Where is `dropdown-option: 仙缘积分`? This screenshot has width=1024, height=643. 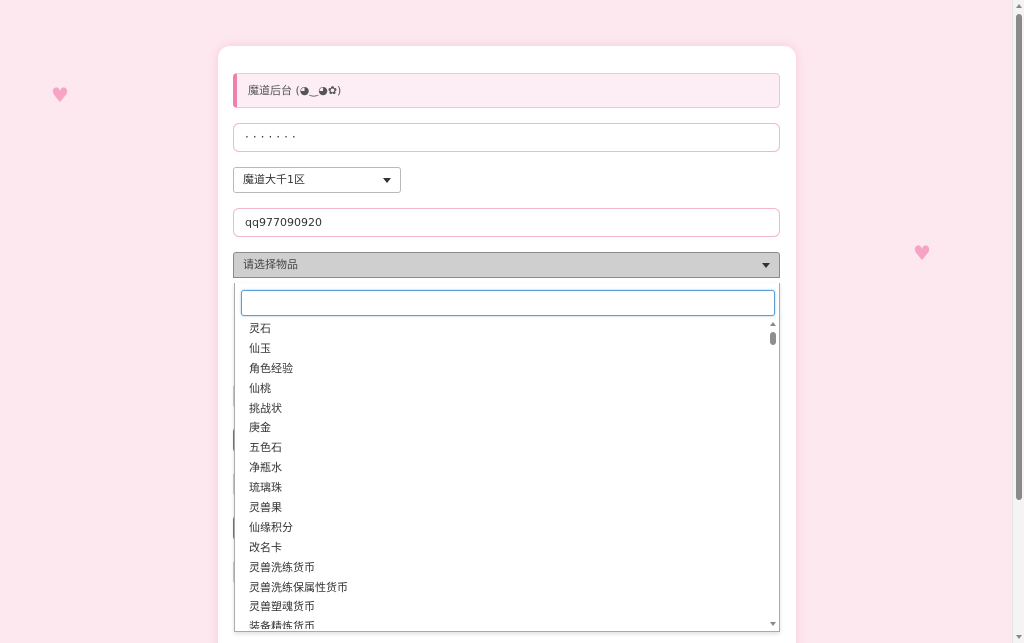 dropdown-option: 仙缘积分 is located at coordinates (502, 528).